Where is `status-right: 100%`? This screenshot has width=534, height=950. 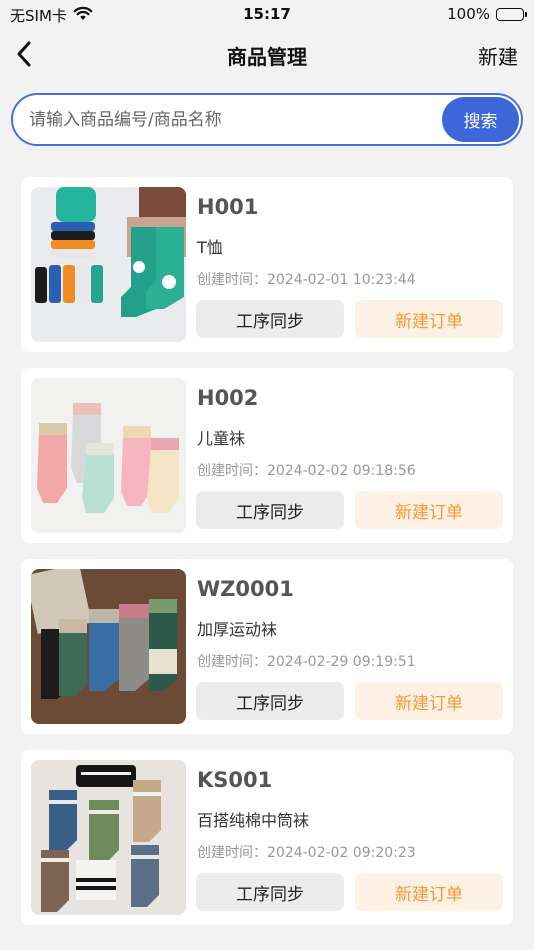
status-right: 100% is located at coordinates (487, 14).